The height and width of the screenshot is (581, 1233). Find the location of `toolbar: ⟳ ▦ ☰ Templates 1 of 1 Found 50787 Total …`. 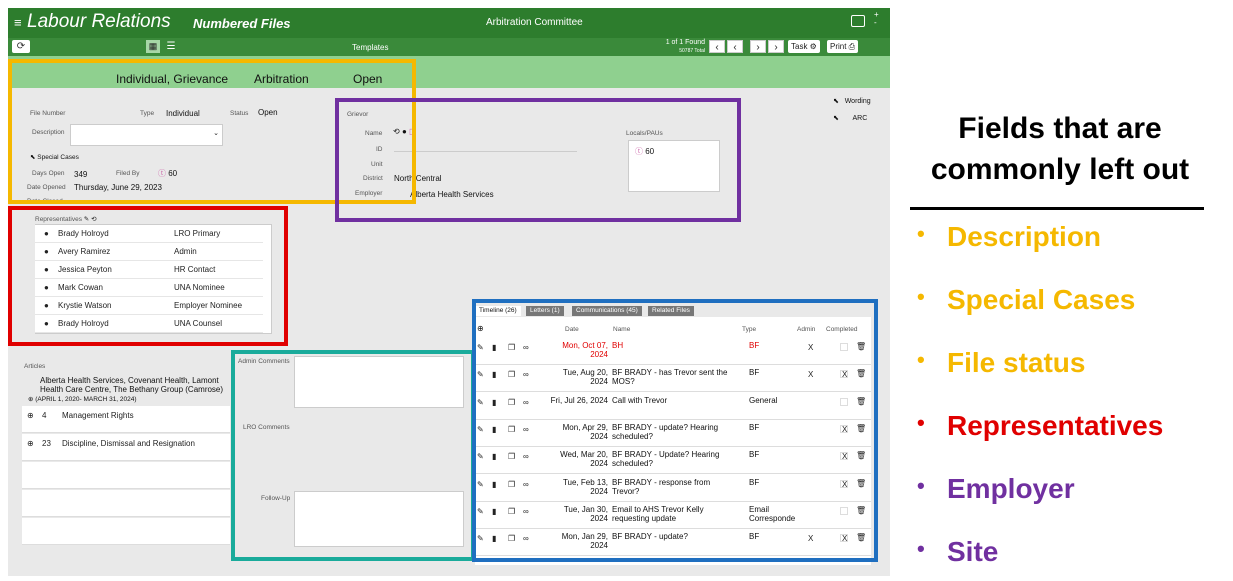

toolbar: ⟳ ▦ ☰ Templates 1 of 1 Found 50787 Total … is located at coordinates (449, 47).